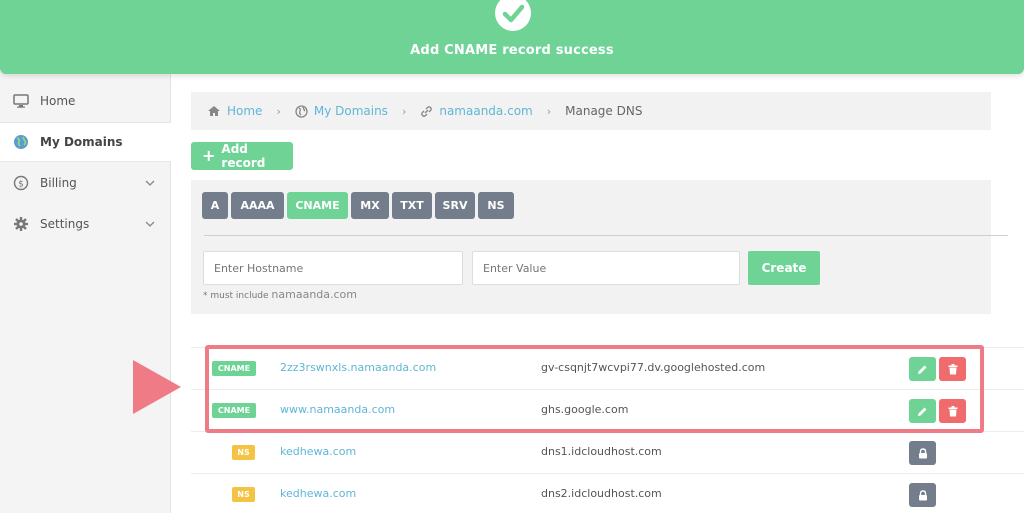 This screenshot has height=513, width=1024. Describe the element at coordinates (85, 101) in the screenshot. I see `sidebar-item-home: Home` at that location.